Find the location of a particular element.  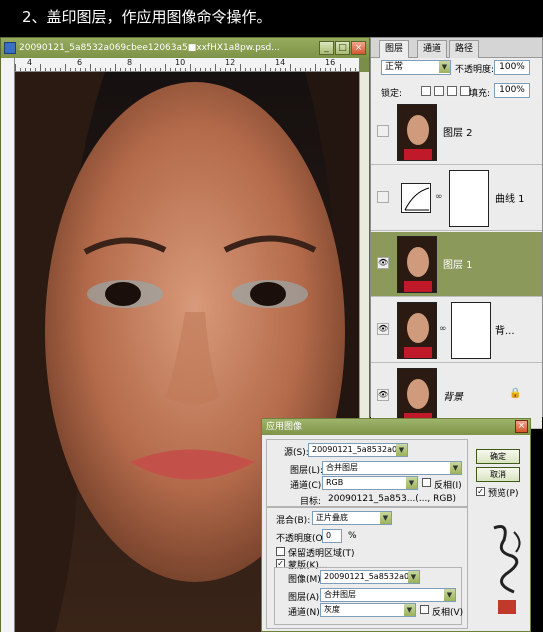

cancel-button: 取消 is located at coordinates (498, 474).